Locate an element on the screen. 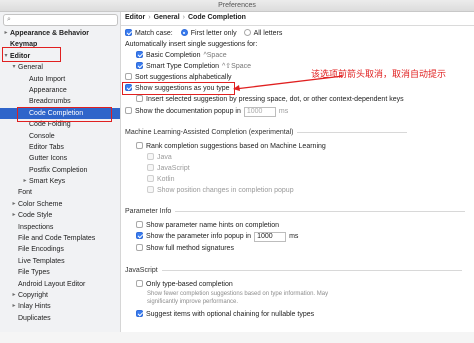 This screenshot has height=343, width=474. sidebar-item-inlay-hints: ▸ Inlay Hints is located at coordinates (60, 306).